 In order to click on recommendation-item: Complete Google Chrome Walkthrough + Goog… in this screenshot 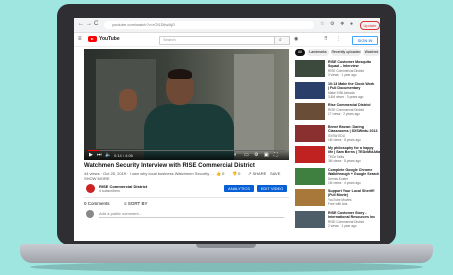, I will do `click(337, 176)`.